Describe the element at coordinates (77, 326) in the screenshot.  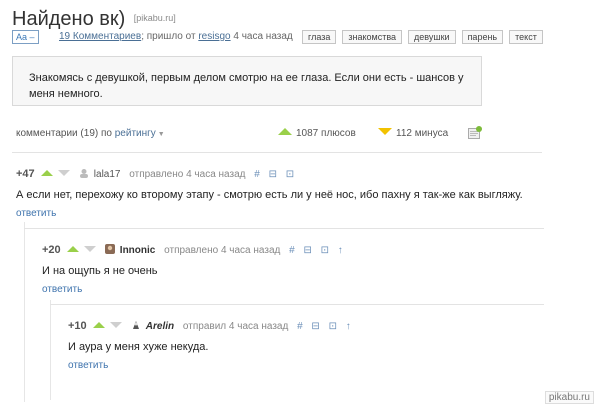
I see `comment-score: +10` at that location.